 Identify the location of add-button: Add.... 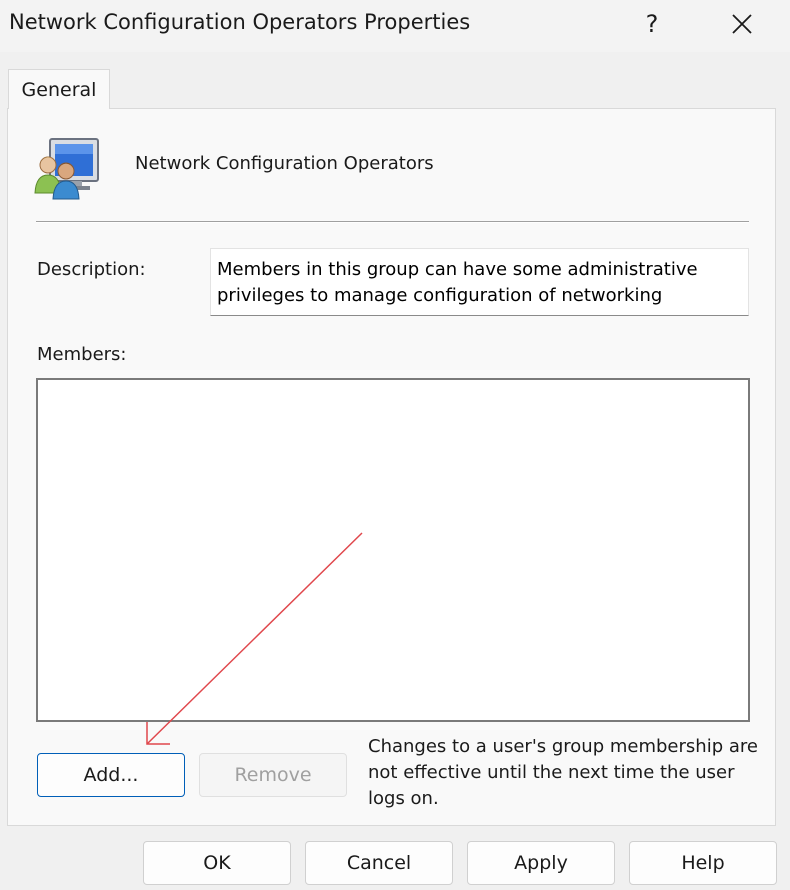
(111, 775).